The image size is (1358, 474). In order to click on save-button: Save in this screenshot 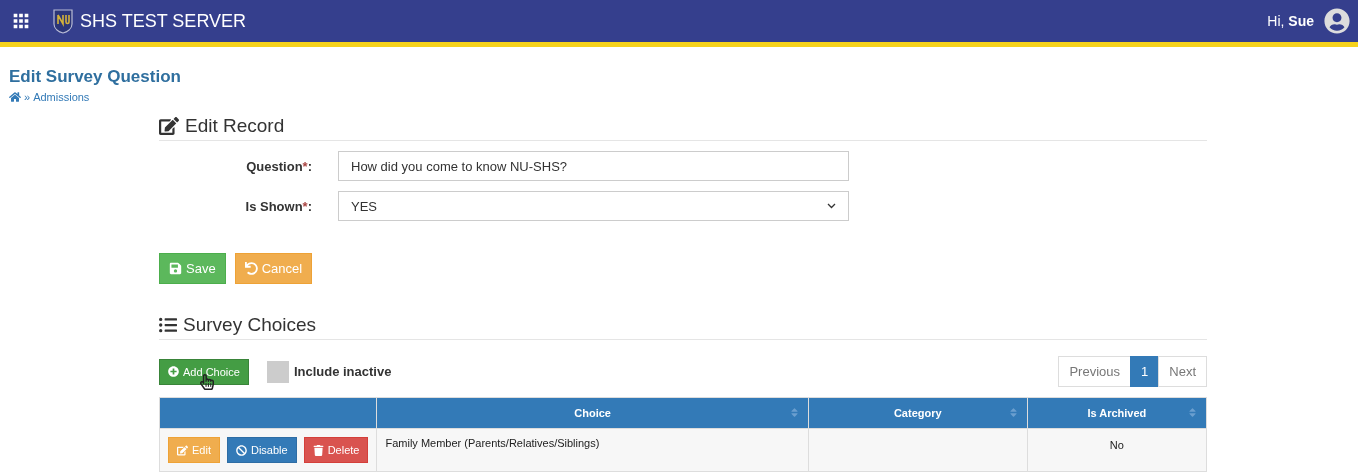, I will do `click(192, 268)`.